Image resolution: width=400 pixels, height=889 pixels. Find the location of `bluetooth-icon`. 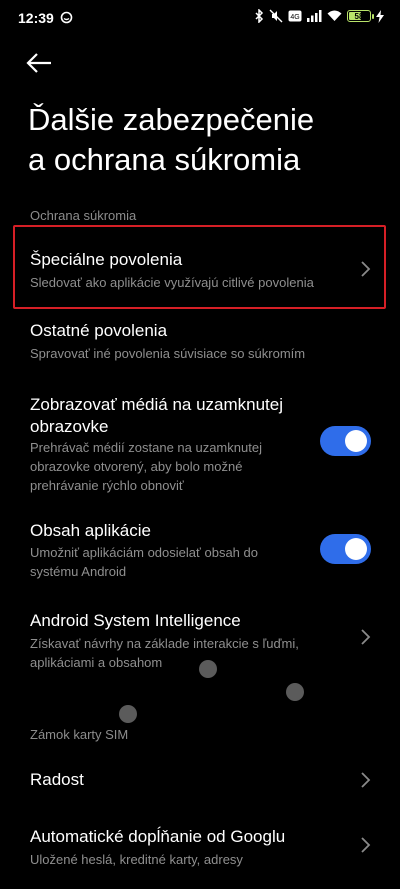

bluetooth-icon is located at coordinates (259, 16).